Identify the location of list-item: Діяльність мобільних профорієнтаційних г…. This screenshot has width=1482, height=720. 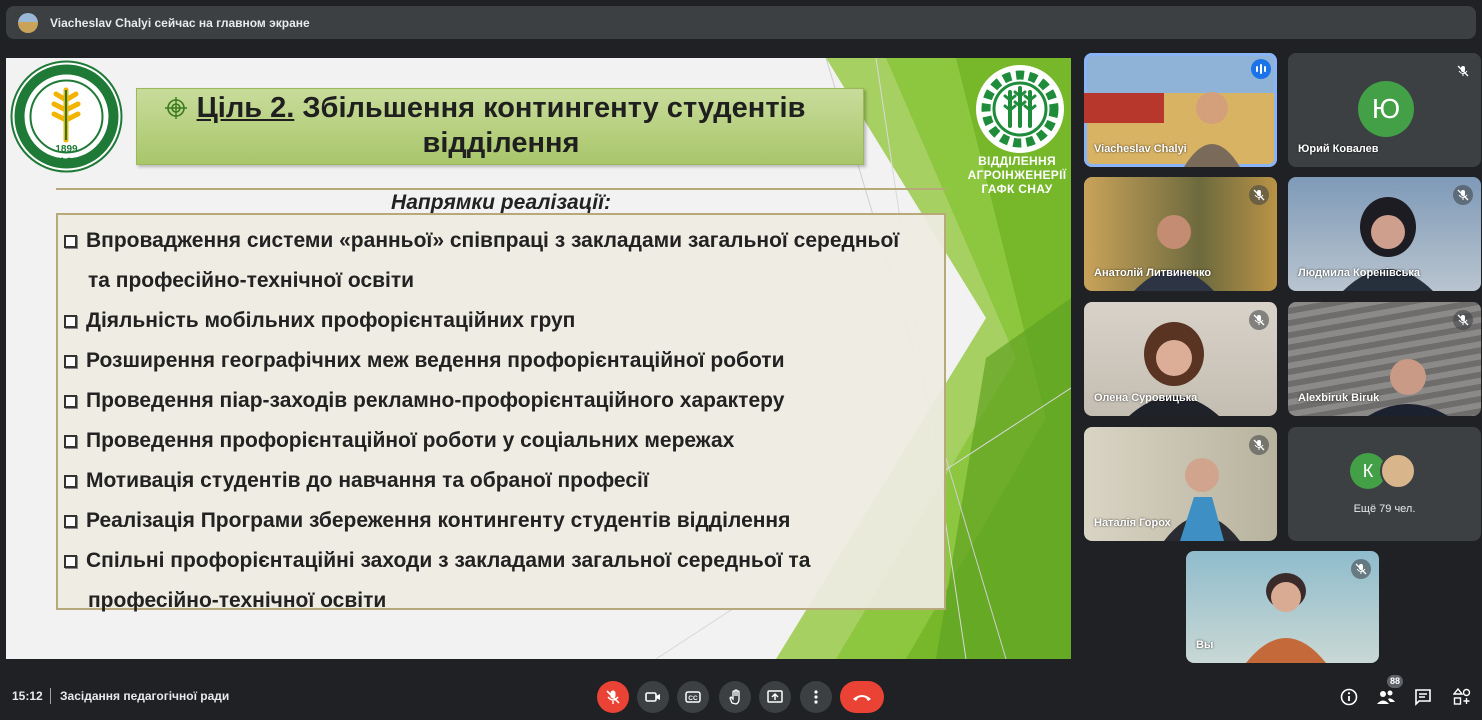
(319, 321).